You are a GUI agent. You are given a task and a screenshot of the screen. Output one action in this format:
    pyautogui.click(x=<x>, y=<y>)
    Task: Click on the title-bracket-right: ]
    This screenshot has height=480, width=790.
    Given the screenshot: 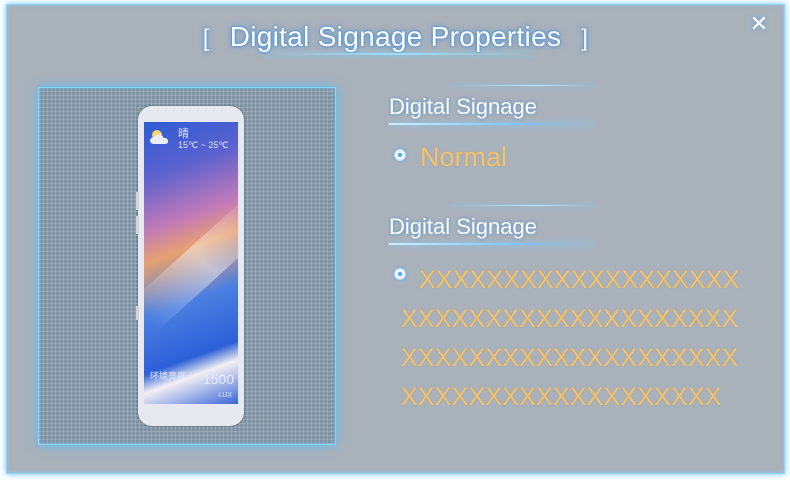 What is the action you would take?
    pyautogui.click(x=585, y=38)
    